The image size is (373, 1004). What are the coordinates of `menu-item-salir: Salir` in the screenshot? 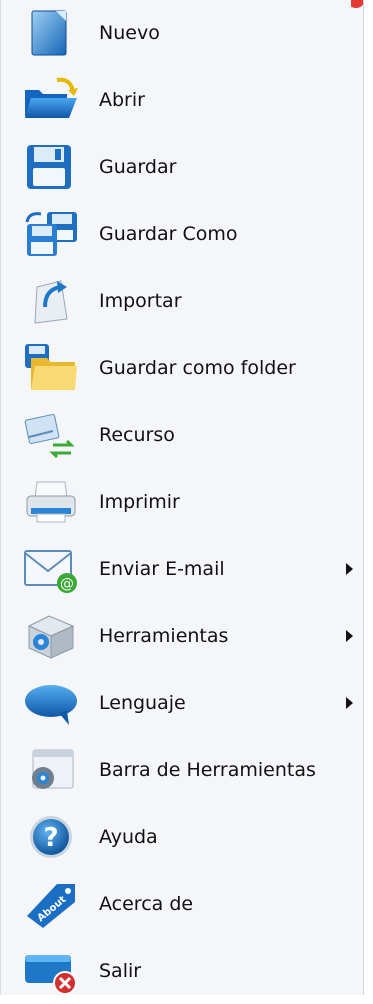 It's located at (182, 971).